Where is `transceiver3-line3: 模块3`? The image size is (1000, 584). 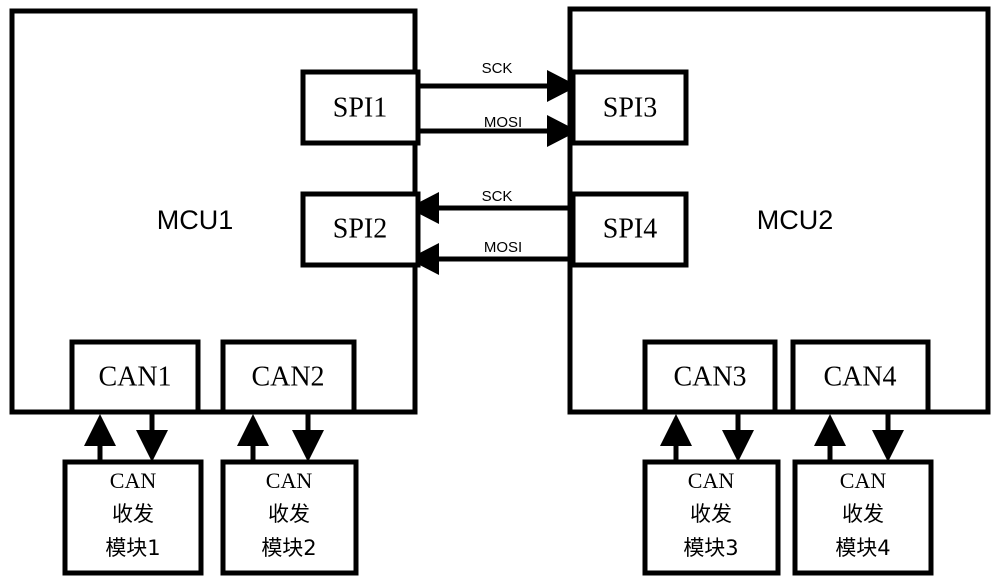 transceiver3-line3: 模块3 is located at coordinates (710, 548).